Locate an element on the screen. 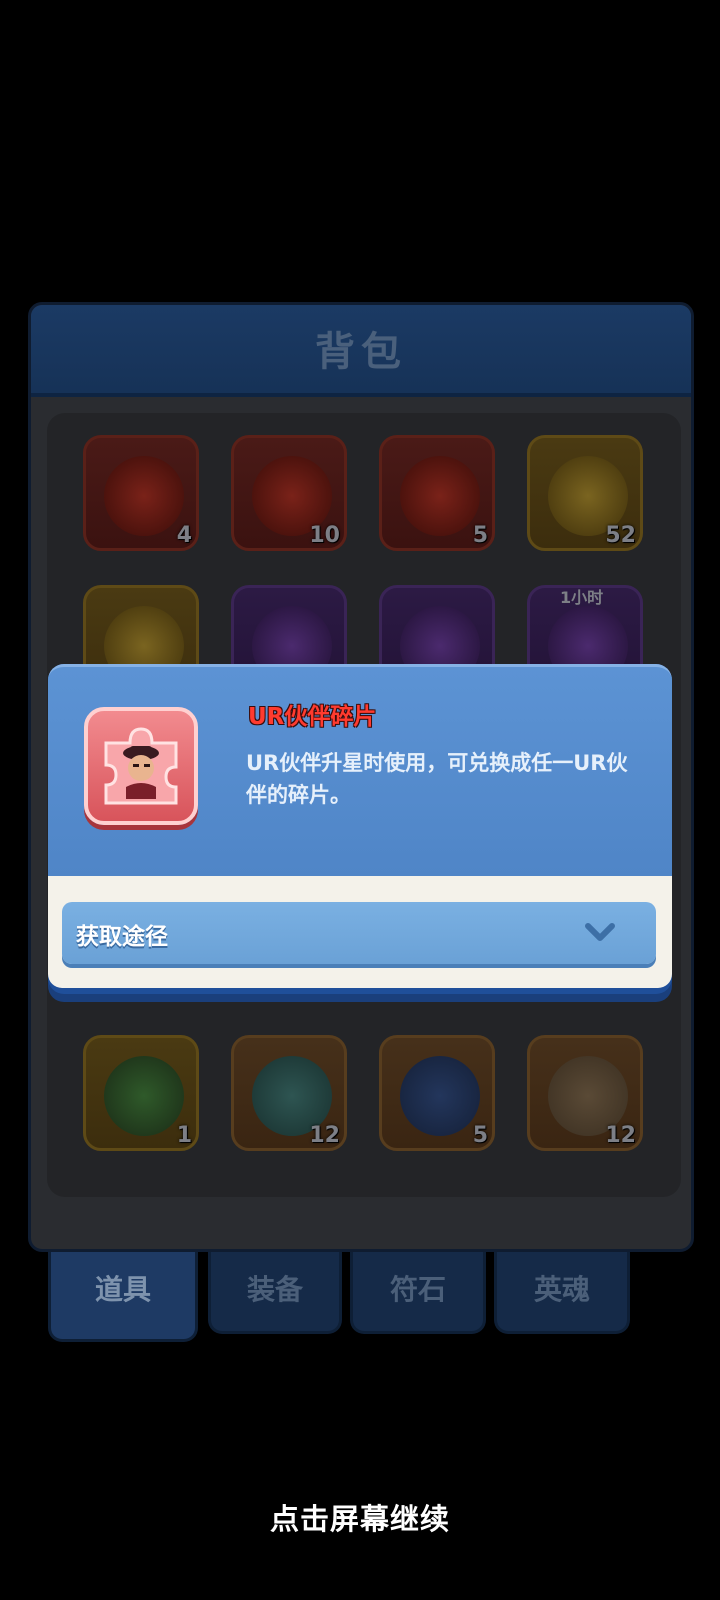  popup-info-area: UR伙伴碎片 UR伙伴升星时使用，可兑换成任一UR伙伴的碎片。 is located at coordinates (360, 770).